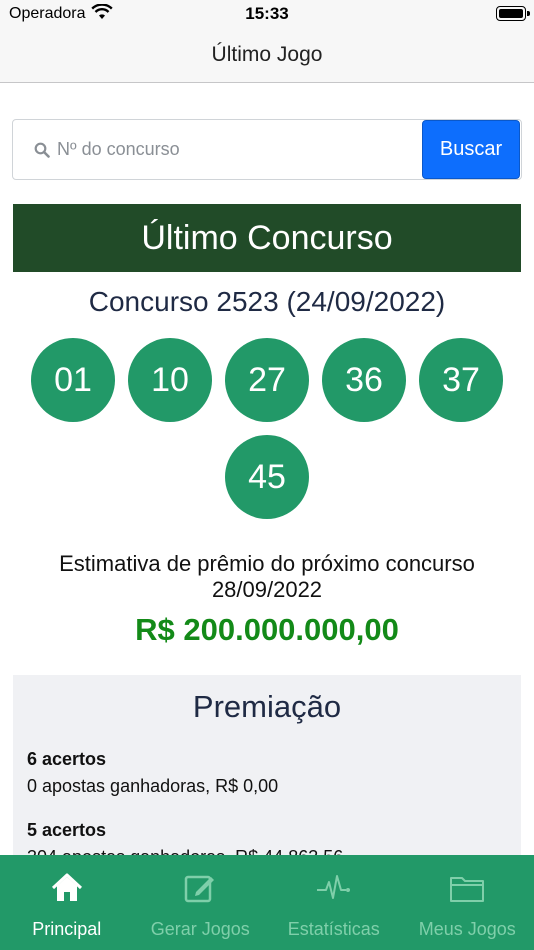  What do you see at coordinates (267, 706) in the screenshot?
I see `prize-card-title: Premiação` at bounding box center [267, 706].